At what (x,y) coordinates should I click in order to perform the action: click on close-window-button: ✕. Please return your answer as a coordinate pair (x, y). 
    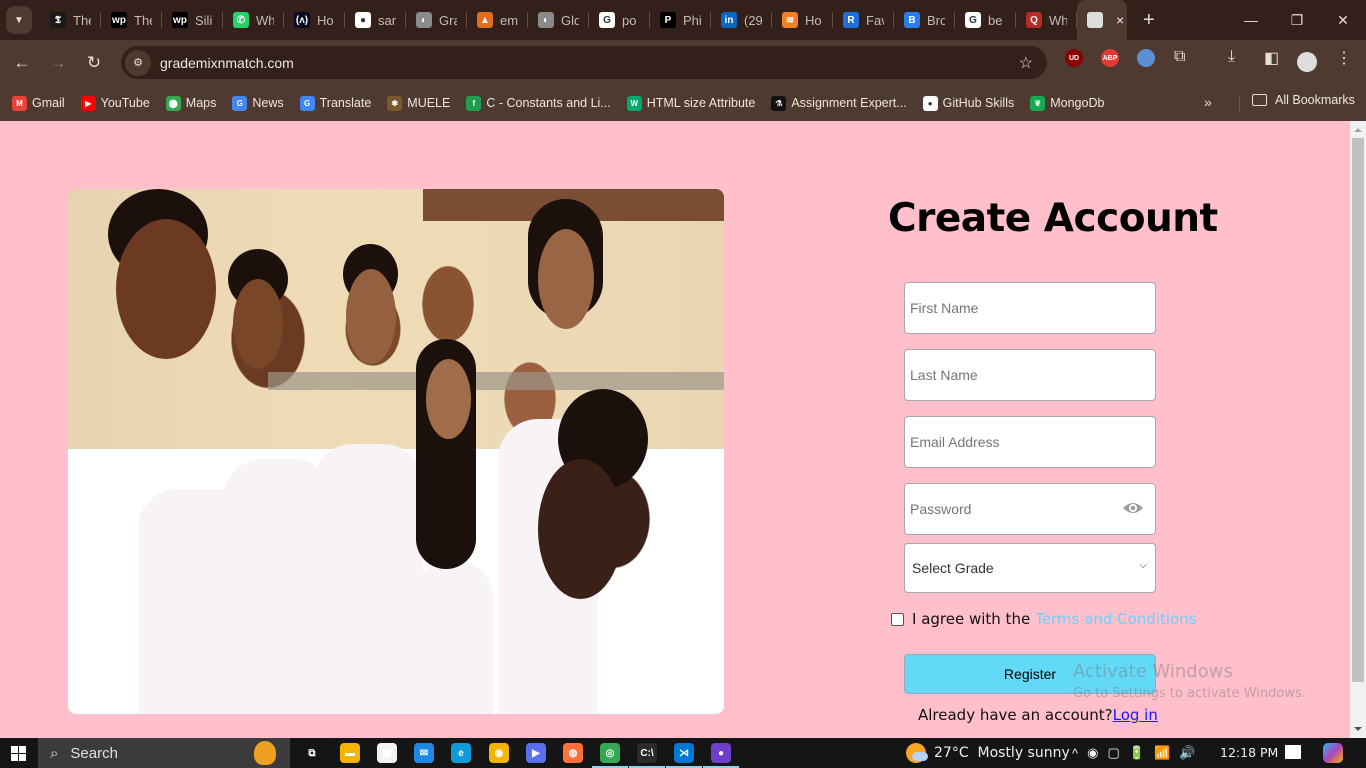
    Looking at the image, I should click on (1343, 20).